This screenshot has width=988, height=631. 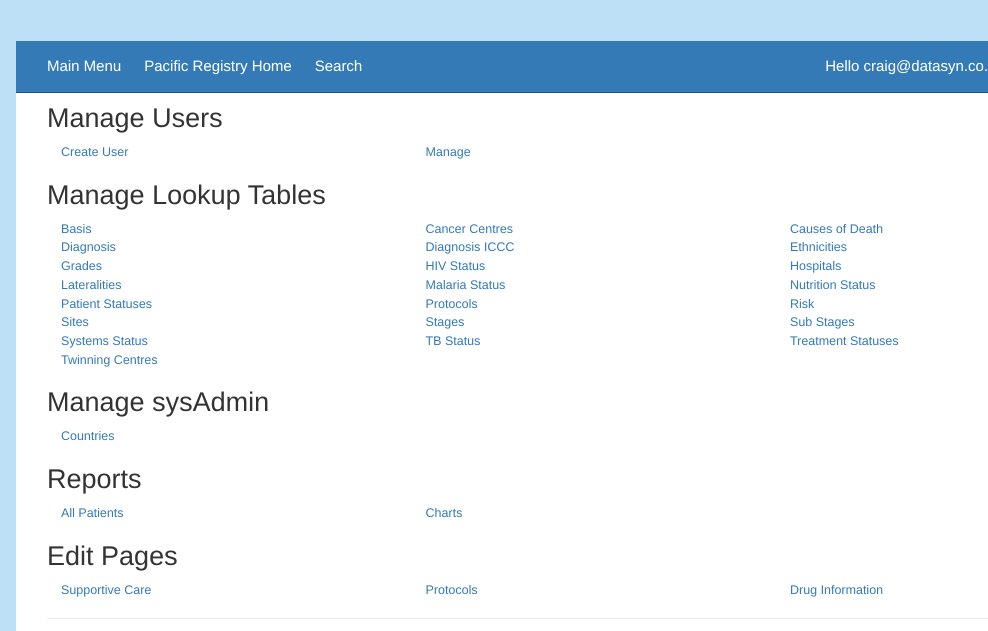 What do you see at coordinates (87, 436) in the screenshot?
I see `admin-link: Countries` at bounding box center [87, 436].